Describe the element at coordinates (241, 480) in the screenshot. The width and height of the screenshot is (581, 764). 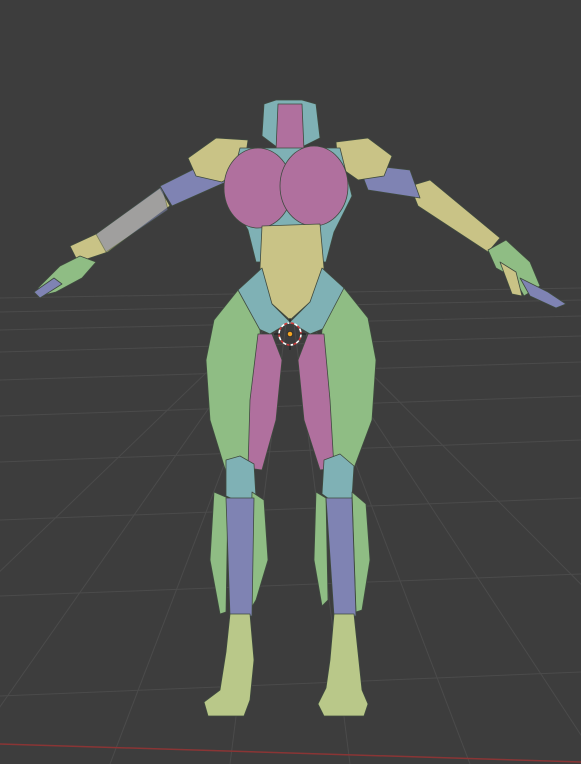
I see `left-knee` at that location.